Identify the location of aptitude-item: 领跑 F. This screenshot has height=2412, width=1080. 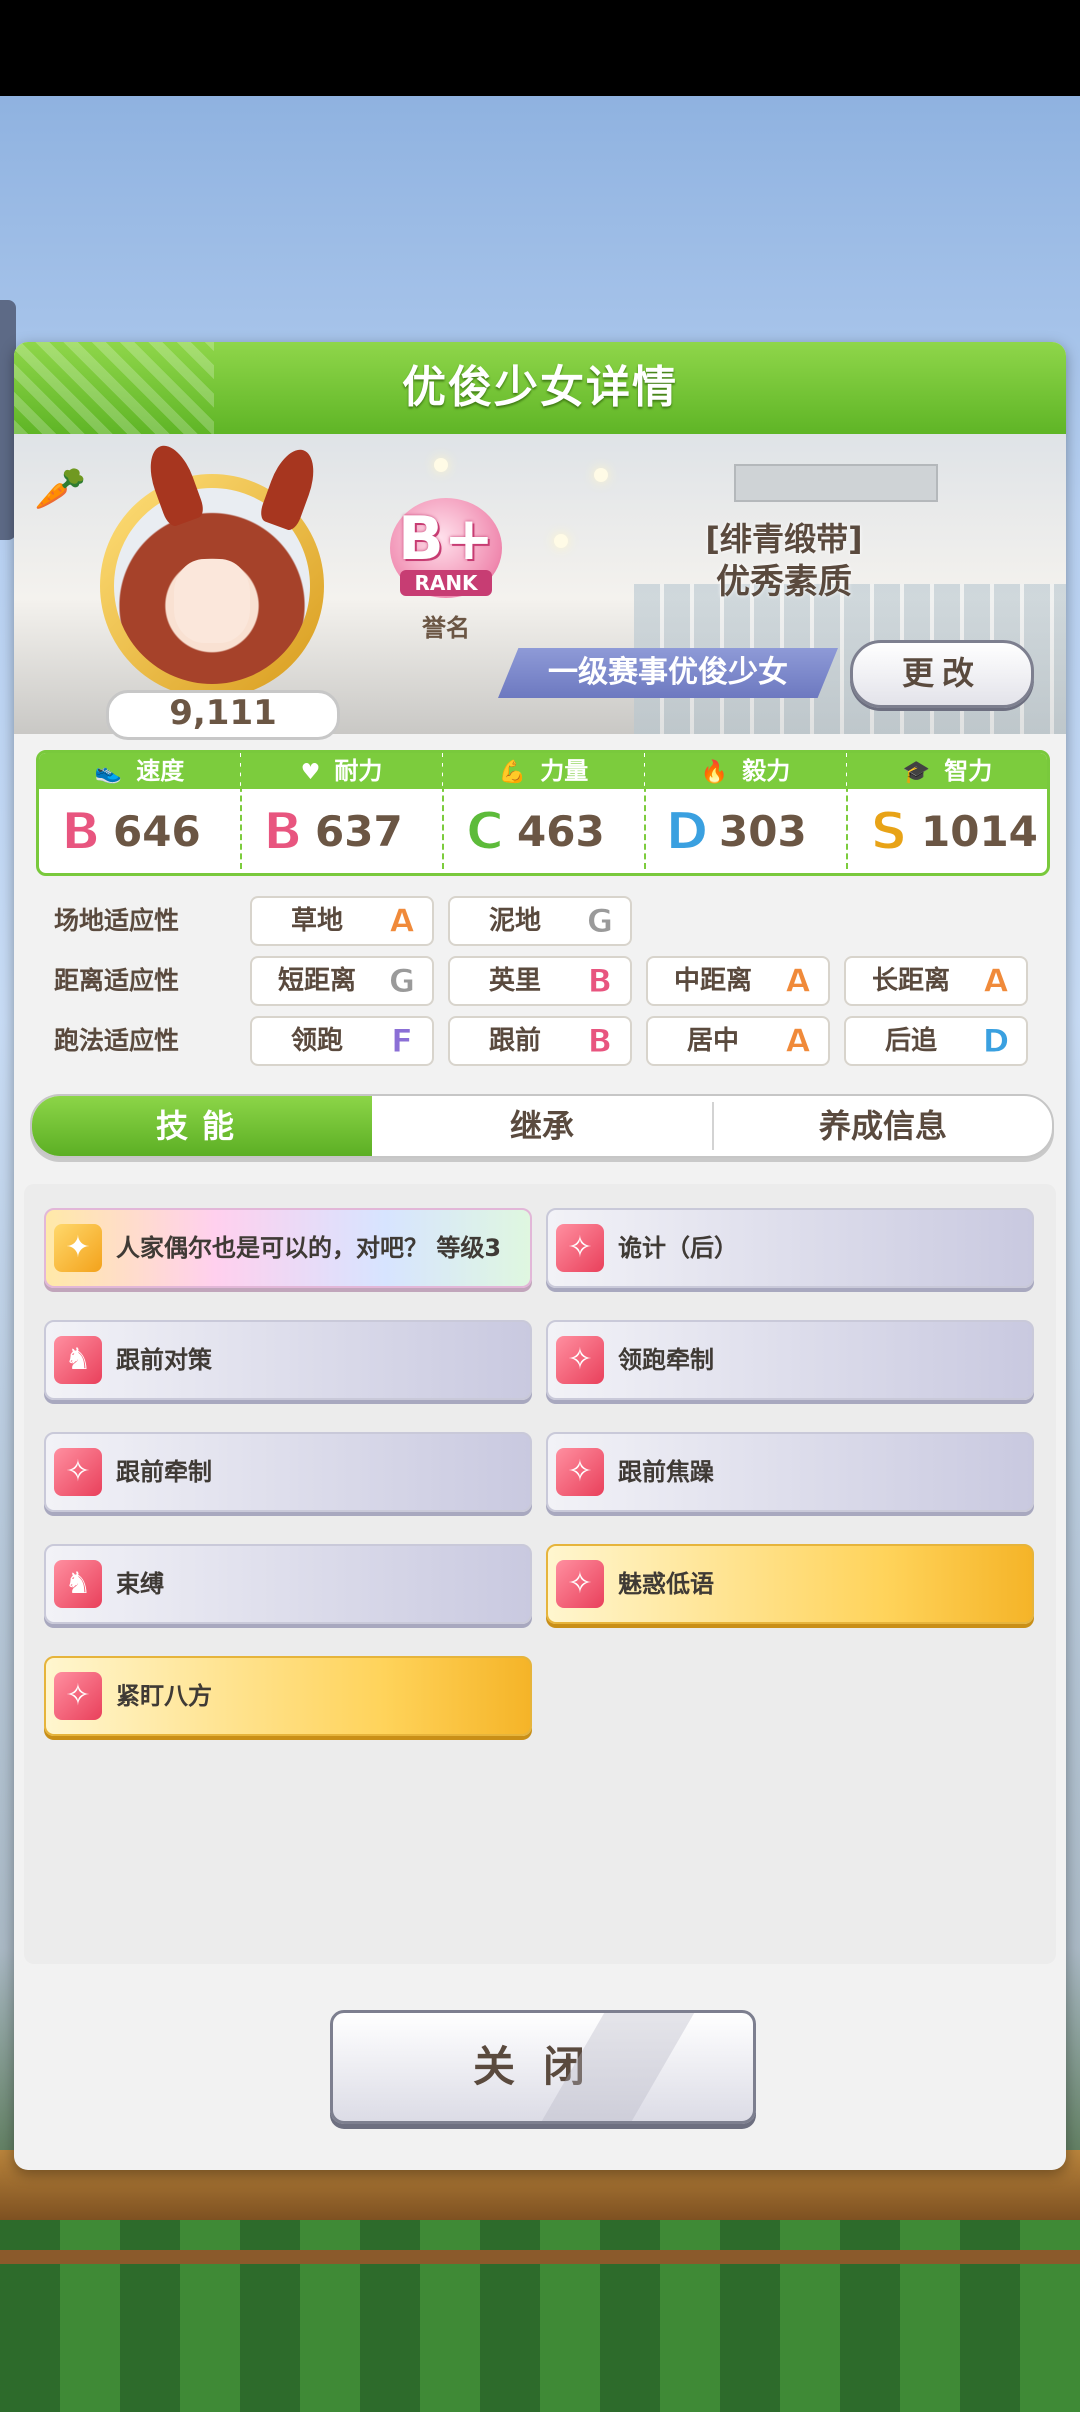
(342, 1041).